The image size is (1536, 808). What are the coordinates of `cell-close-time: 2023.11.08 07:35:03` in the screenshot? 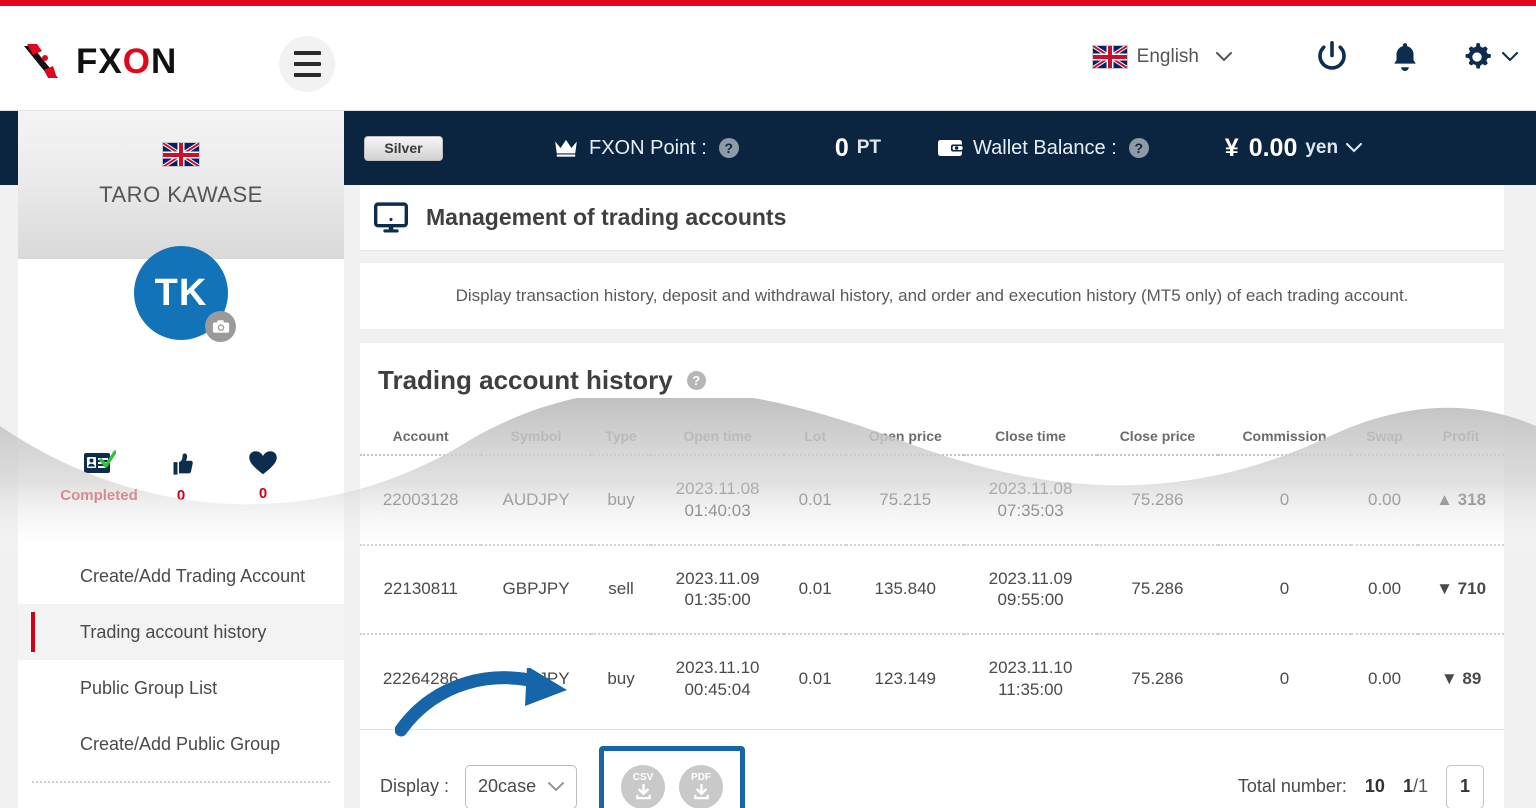 It's located at (1030, 500).